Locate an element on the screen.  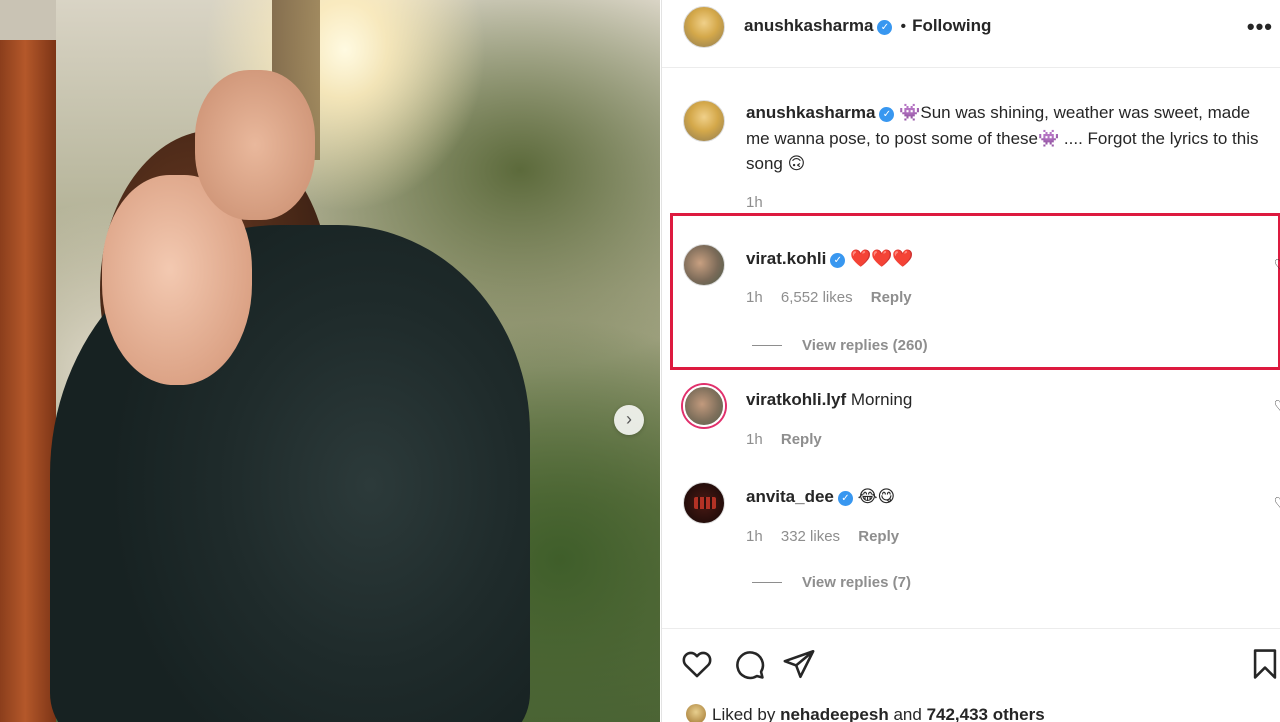
liked-by-others: 742,433 others is located at coordinates (986, 713).